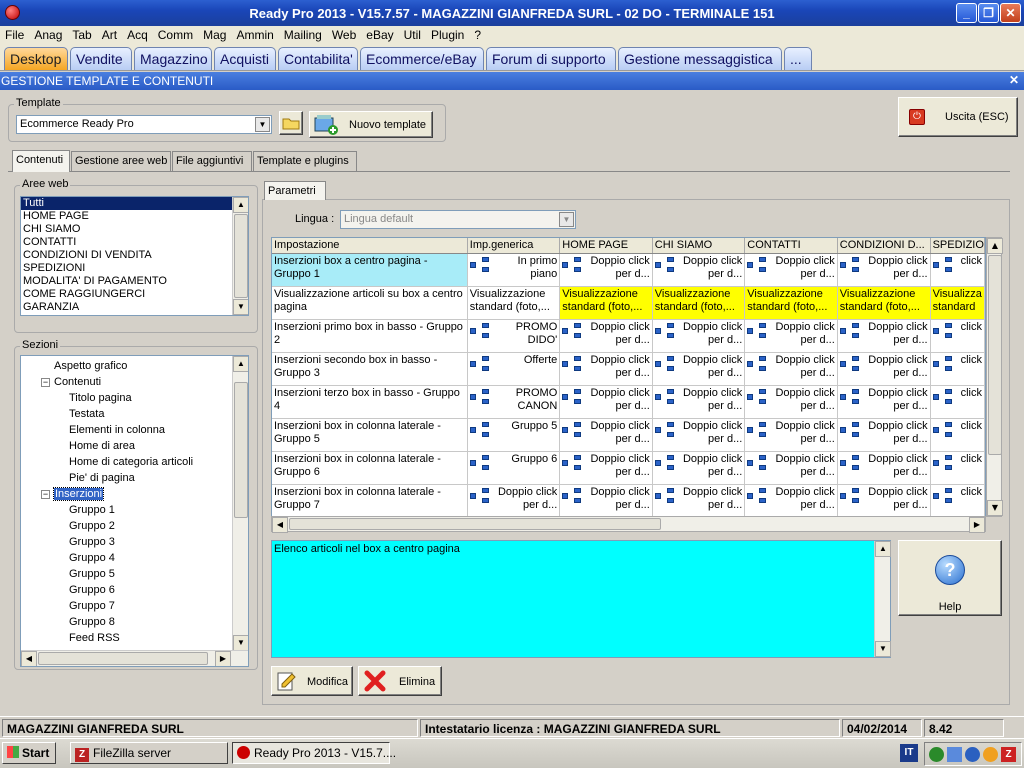 The width and height of the screenshot is (1024, 768). Describe the element at coordinates (699, 246) in the screenshot. I see `column-header: CHI SIAMO` at that location.